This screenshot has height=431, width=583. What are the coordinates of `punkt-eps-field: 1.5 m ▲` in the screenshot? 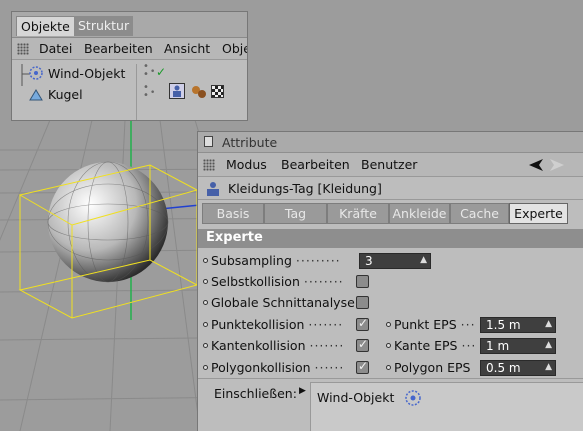 It's located at (518, 325).